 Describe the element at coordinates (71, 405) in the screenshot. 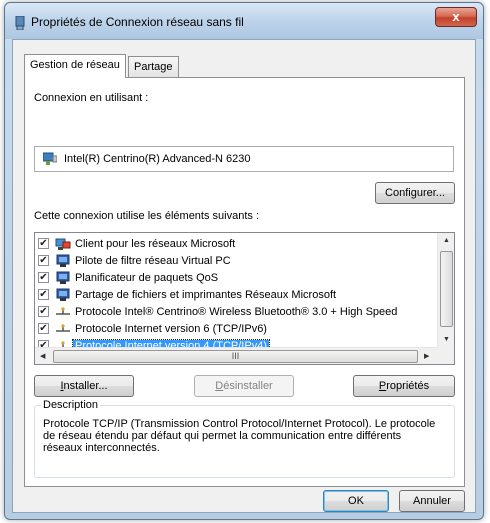

I see `description-legend: Description` at that location.